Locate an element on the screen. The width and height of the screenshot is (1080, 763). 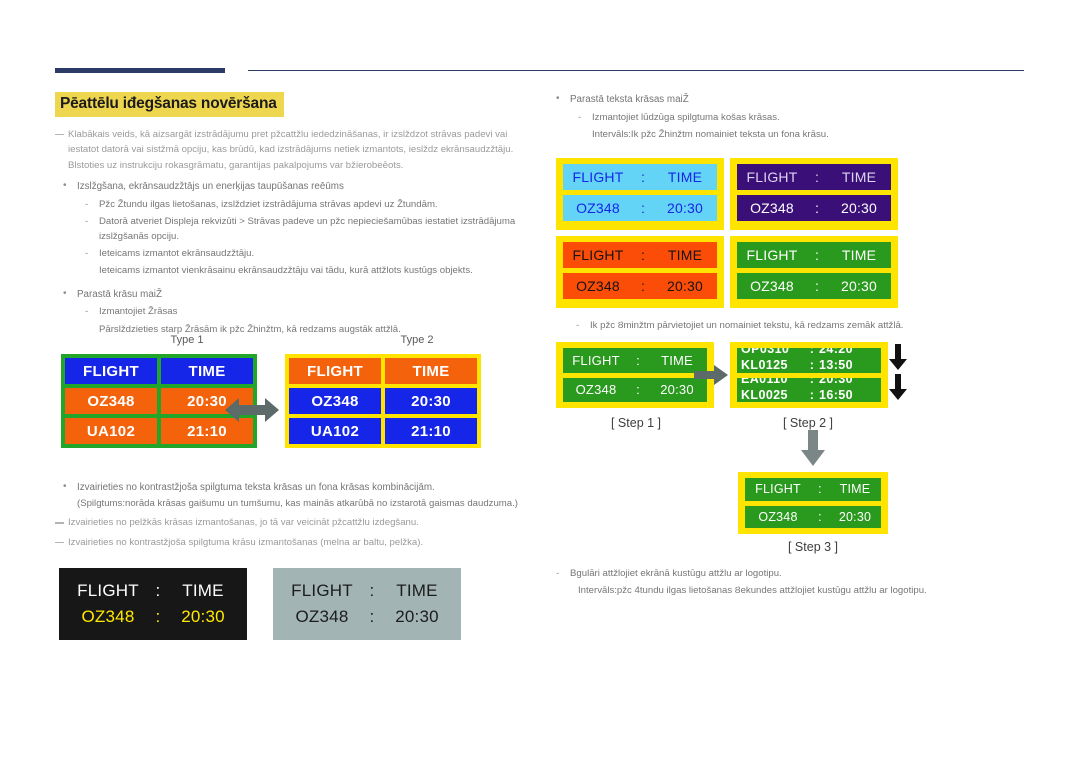
sub-list: Izmantojiet Žrāsas is located at coordinates (306, 312).